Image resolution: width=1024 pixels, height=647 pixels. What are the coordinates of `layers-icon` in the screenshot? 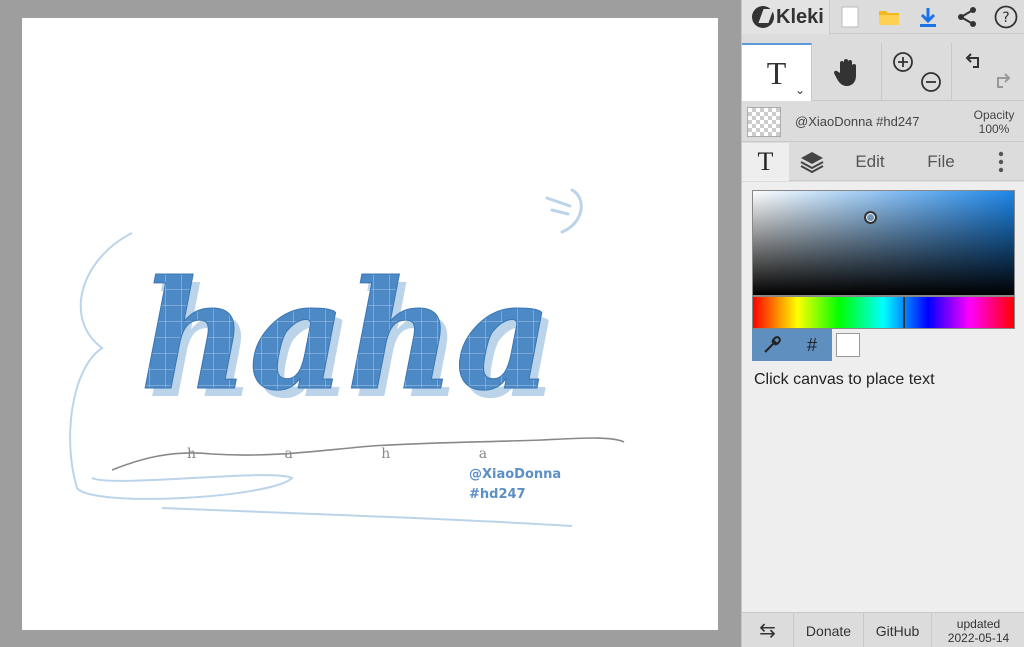 It's located at (811, 162).